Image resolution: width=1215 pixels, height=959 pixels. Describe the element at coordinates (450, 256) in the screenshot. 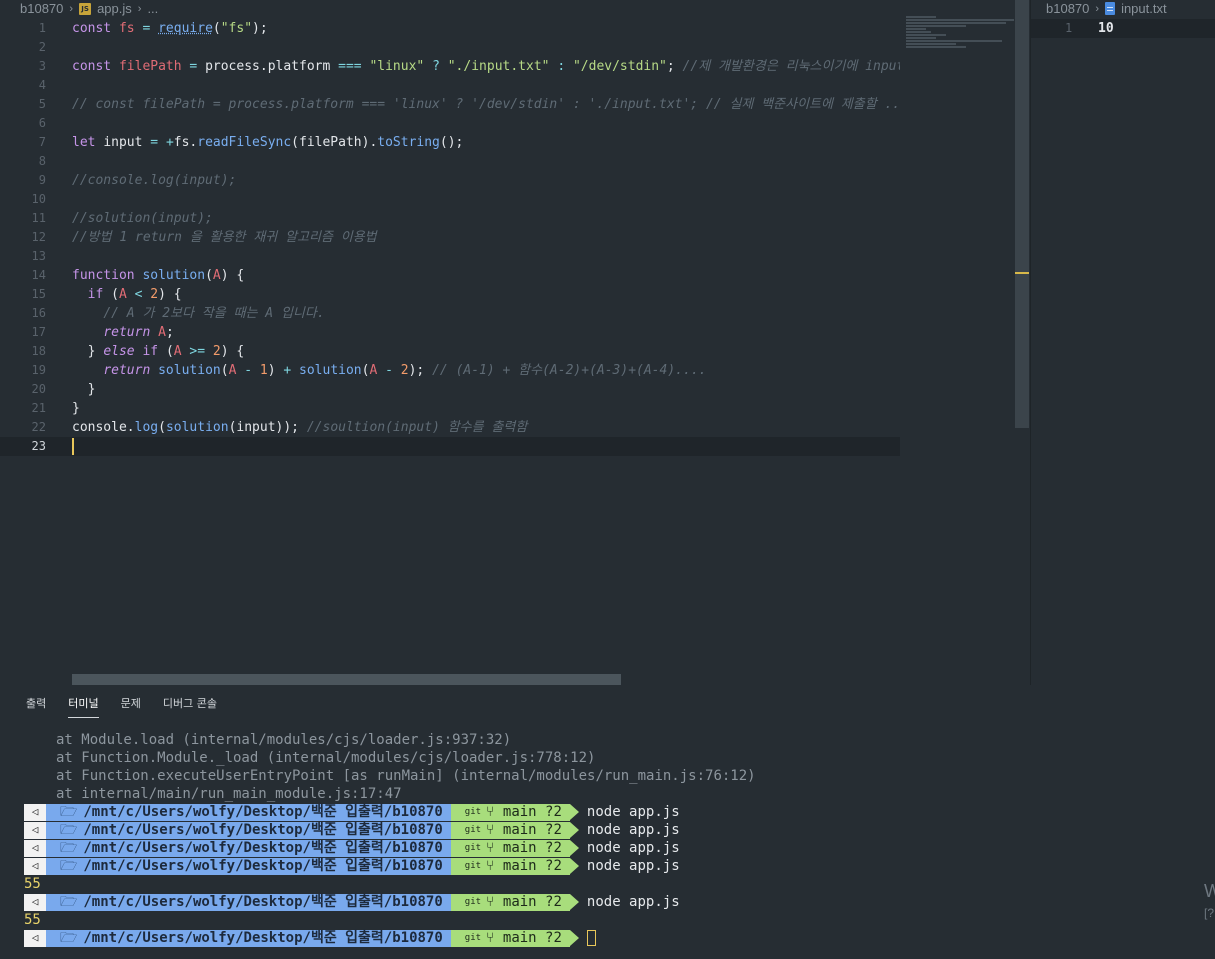

I see `code-line: 13` at that location.